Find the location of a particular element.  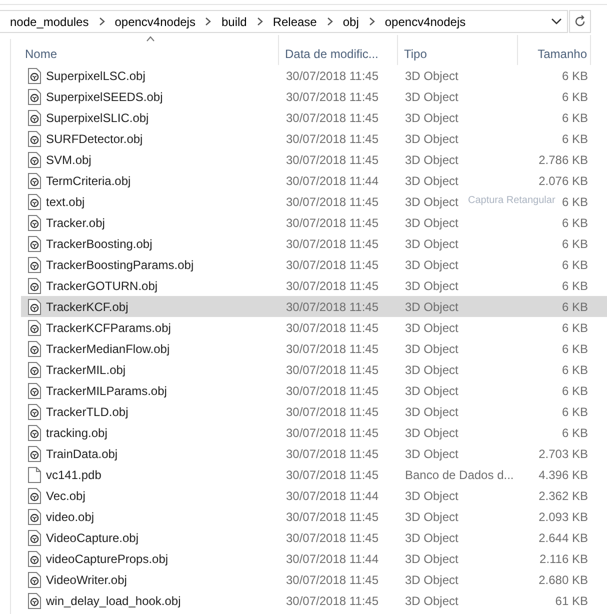

file-name: Tracker.obj is located at coordinates (75, 223).